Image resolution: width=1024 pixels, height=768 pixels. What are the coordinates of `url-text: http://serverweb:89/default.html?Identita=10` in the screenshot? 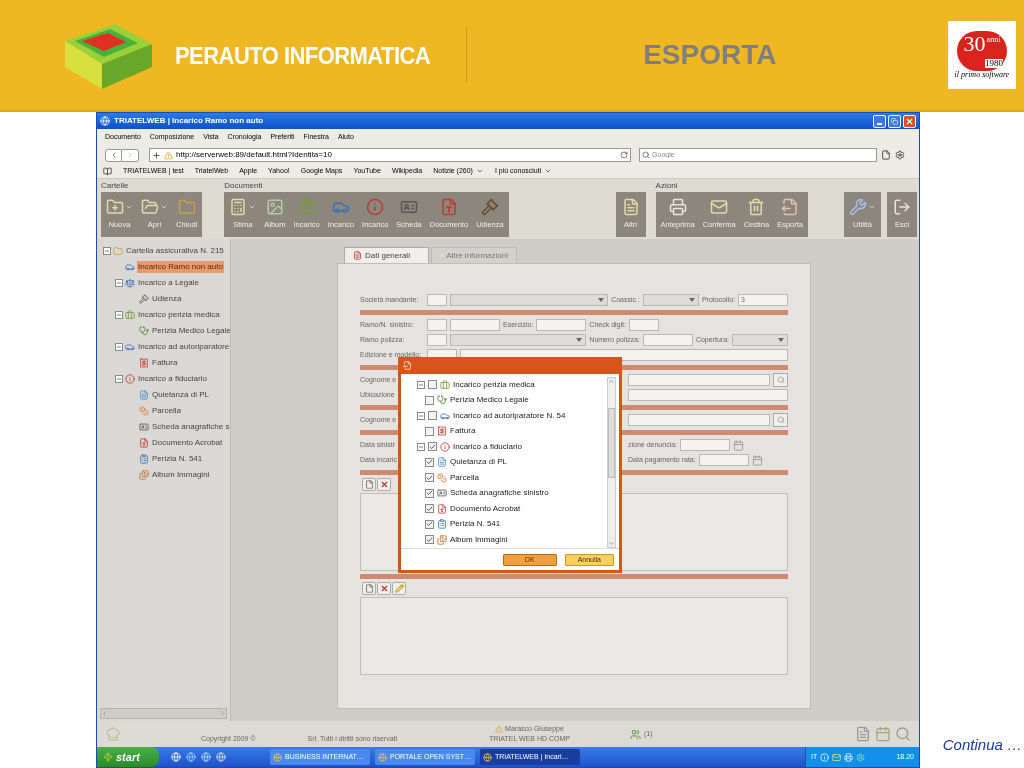 It's located at (254, 155).